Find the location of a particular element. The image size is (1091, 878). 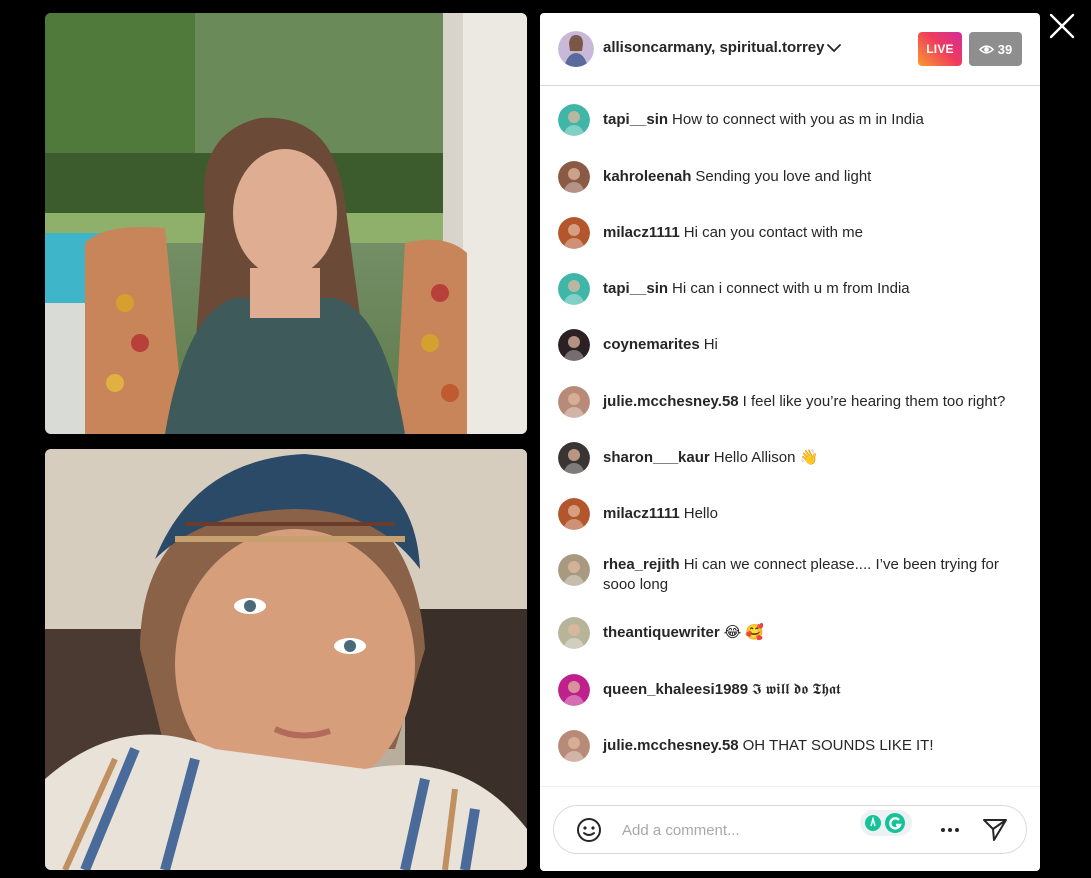

comment-item: theantiquewriter 😂 🥰 is located at coordinates (793, 633).